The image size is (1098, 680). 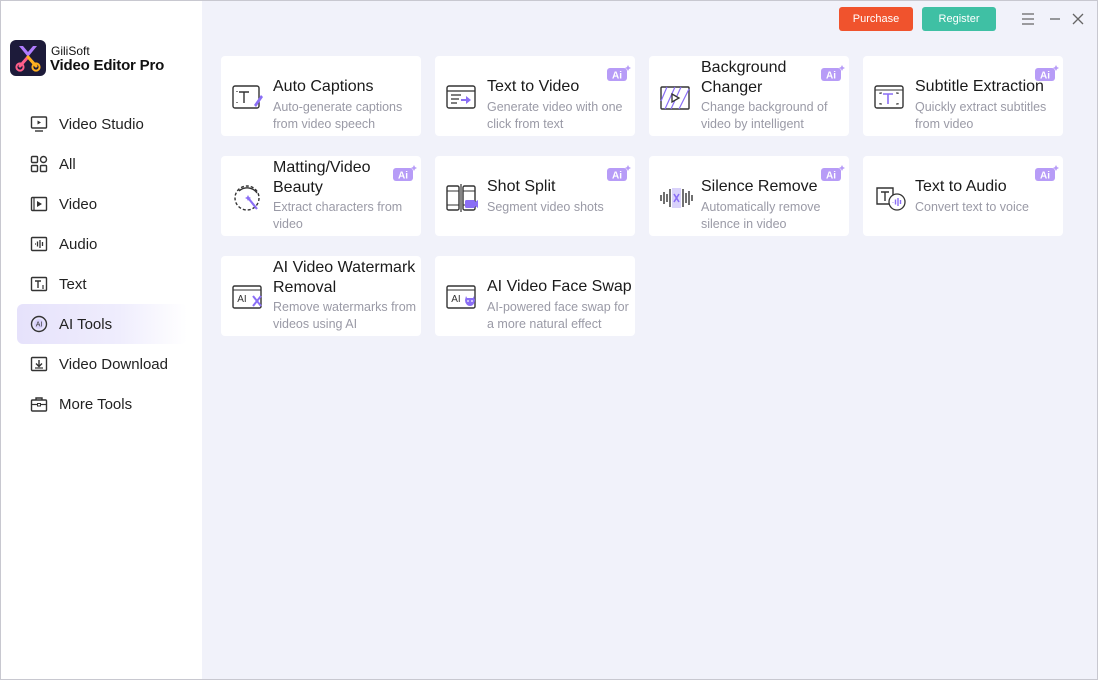 What do you see at coordinates (959, 19) in the screenshot?
I see `register-button: Register` at bounding box center [959, 19].